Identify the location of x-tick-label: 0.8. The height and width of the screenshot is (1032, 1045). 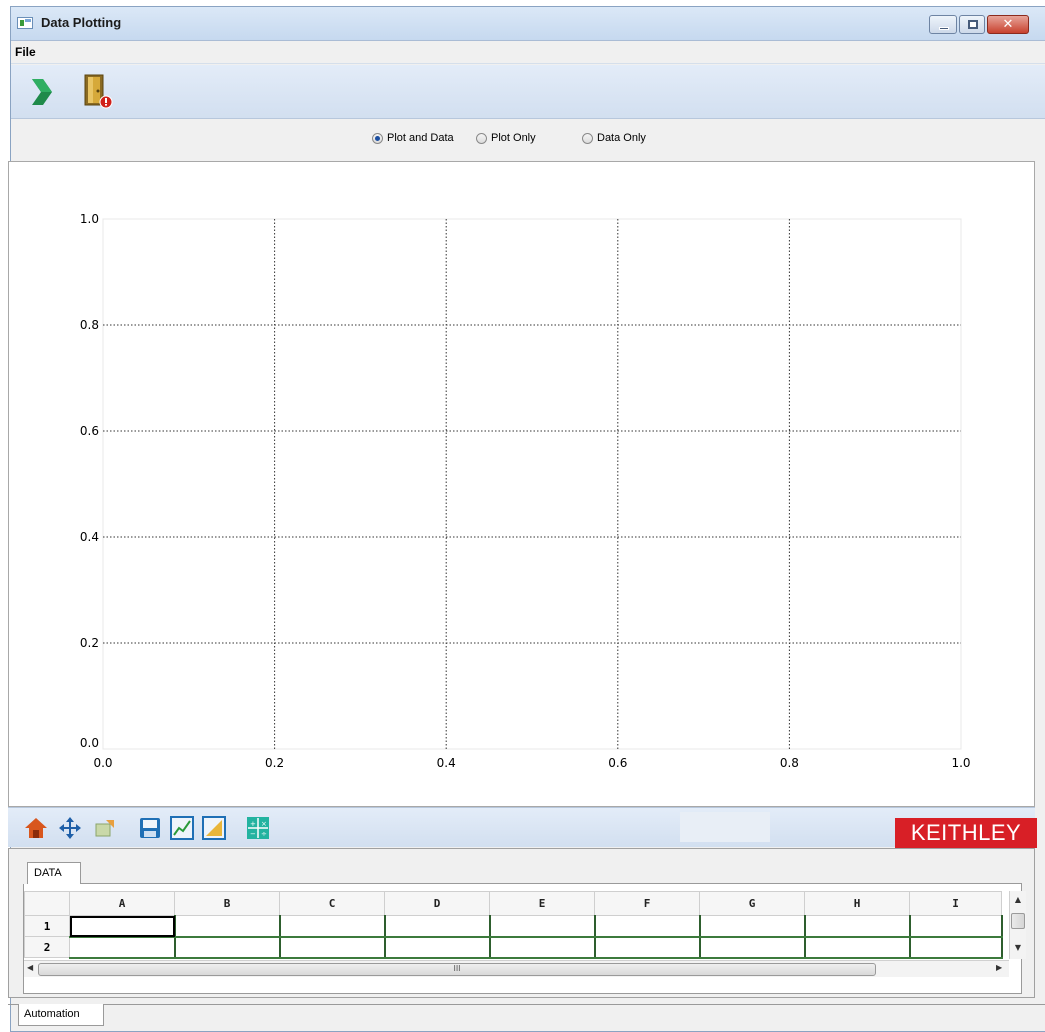
(789, 763).